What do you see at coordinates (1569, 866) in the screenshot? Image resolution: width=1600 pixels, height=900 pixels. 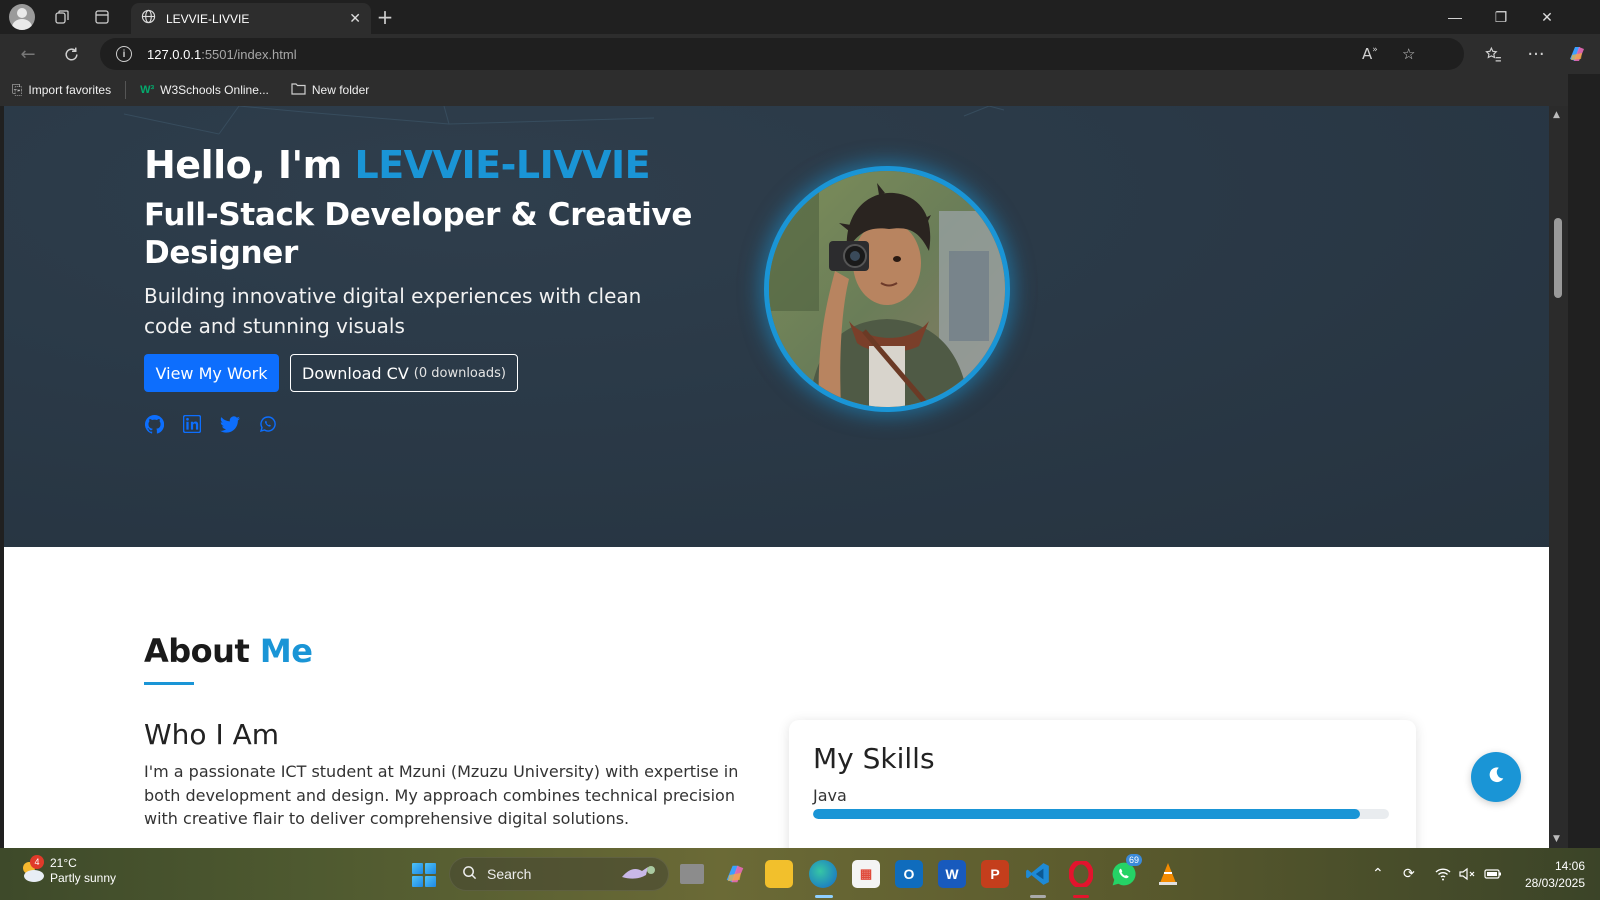 I see `clock-time: 14:06` at bounding box center [1569, 866].